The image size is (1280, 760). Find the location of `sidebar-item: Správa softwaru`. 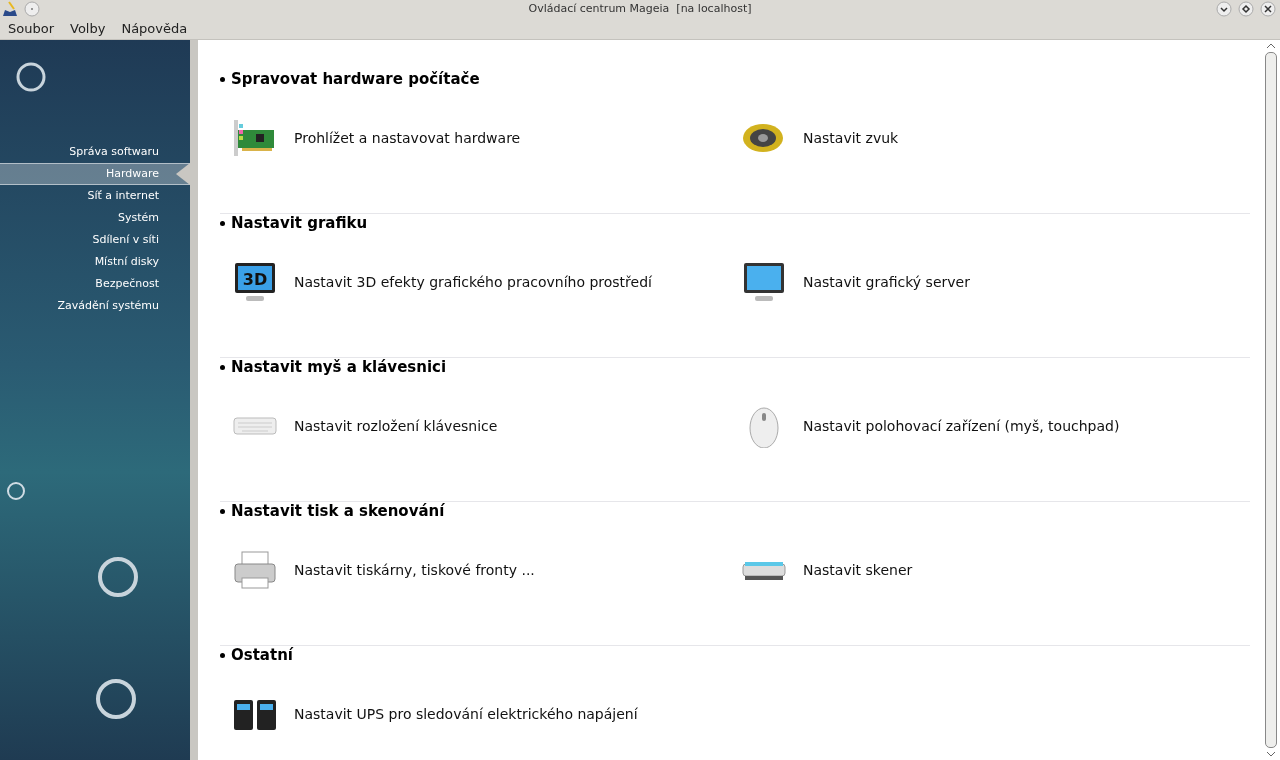

sidebar-item: Správa softwaru is located at coordinates (95, 152).